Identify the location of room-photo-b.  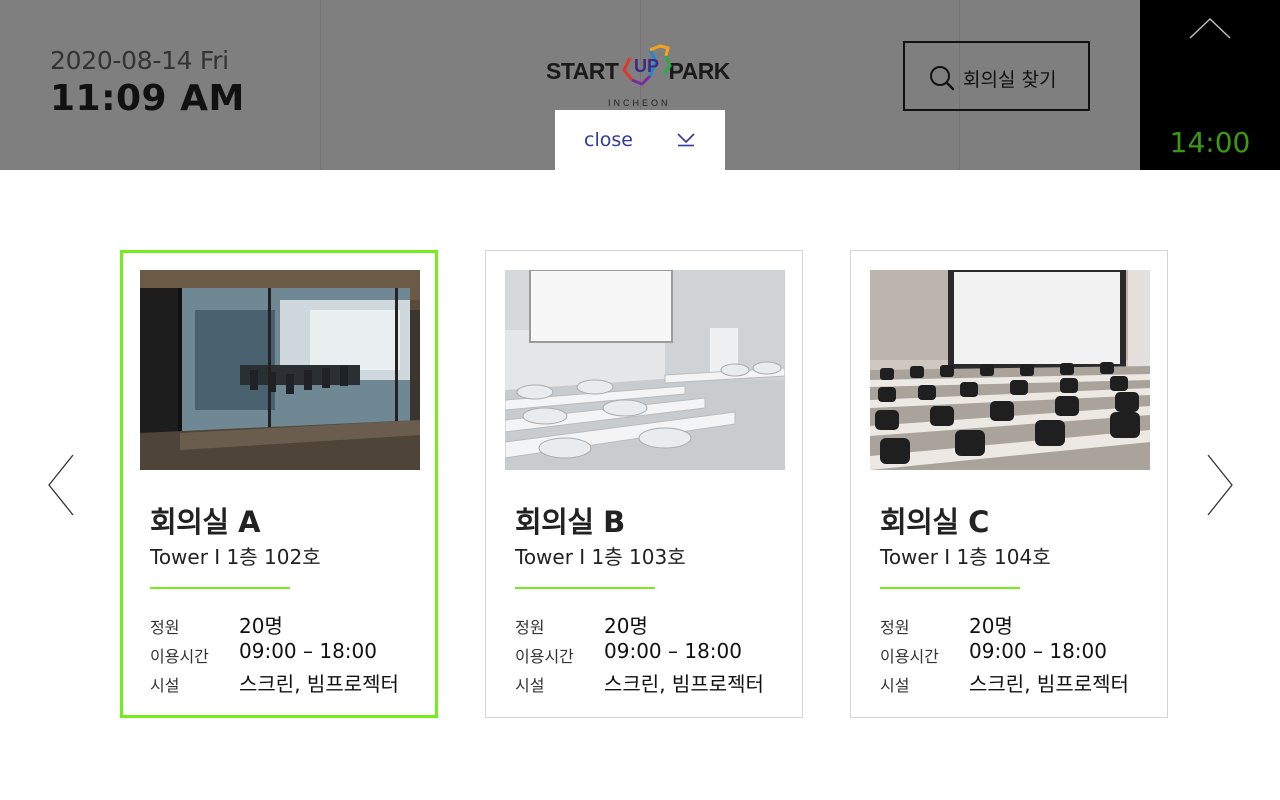
(645, 370).